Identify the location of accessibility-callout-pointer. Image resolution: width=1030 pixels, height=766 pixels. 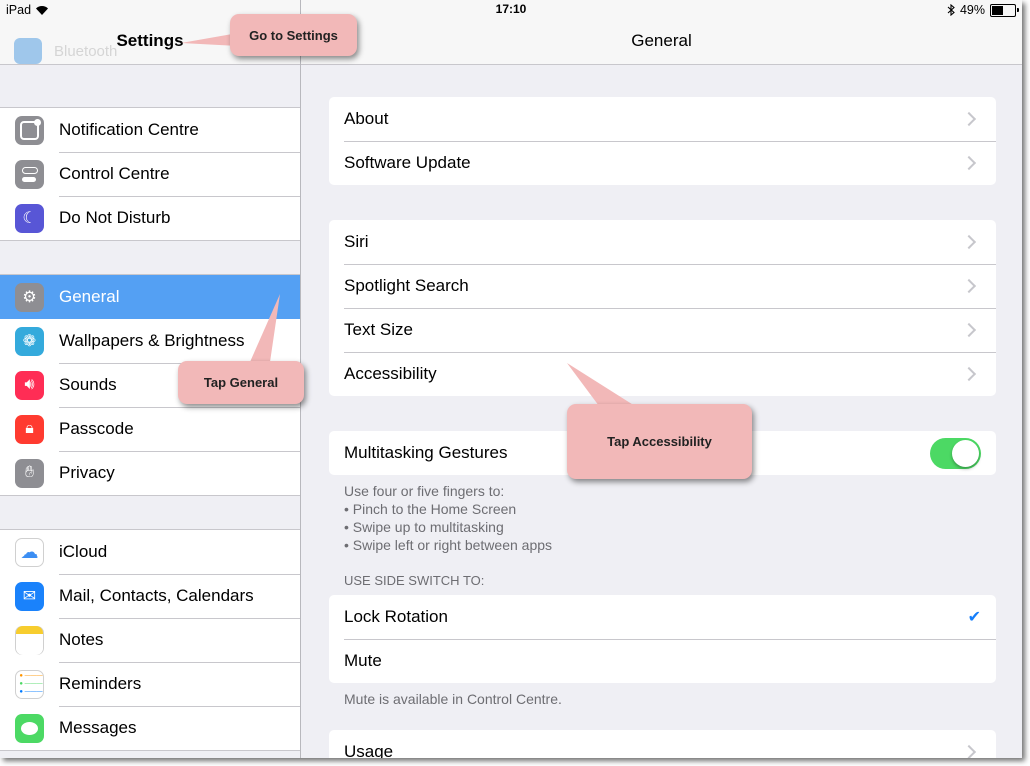
(601, 384).